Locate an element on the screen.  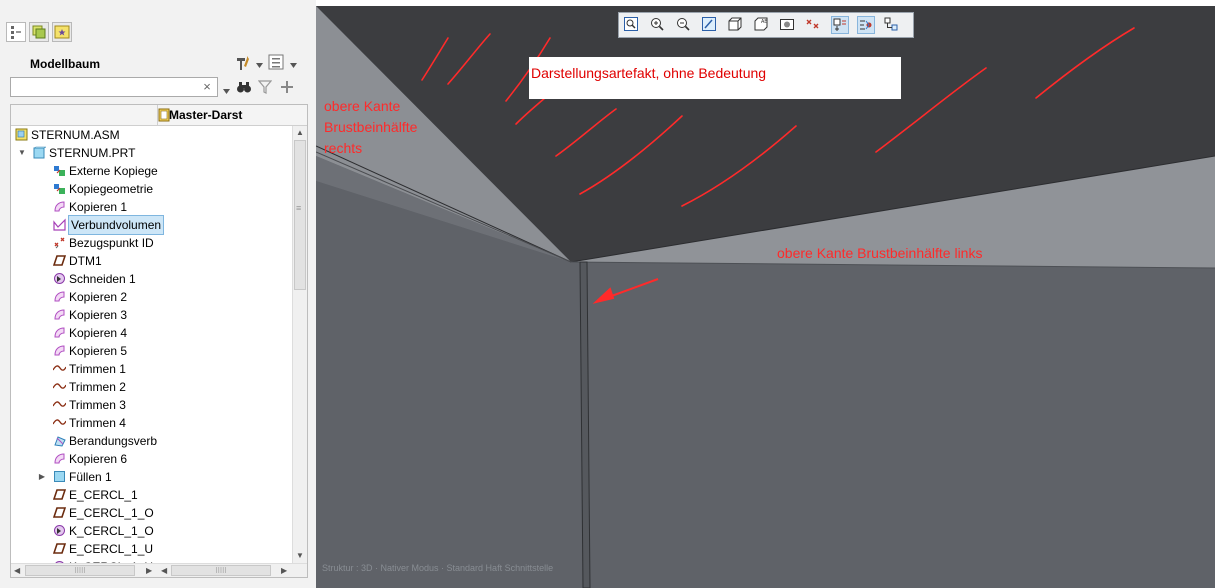
clear-search-button: × is located at coordinates (207, 87).